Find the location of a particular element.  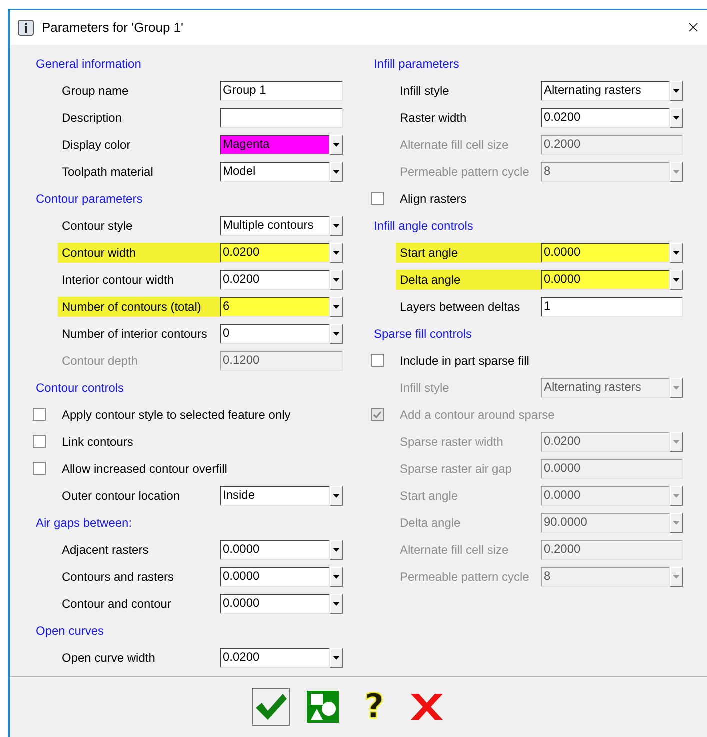

field-label: Outer contour location is located at coordinates (121, 496).